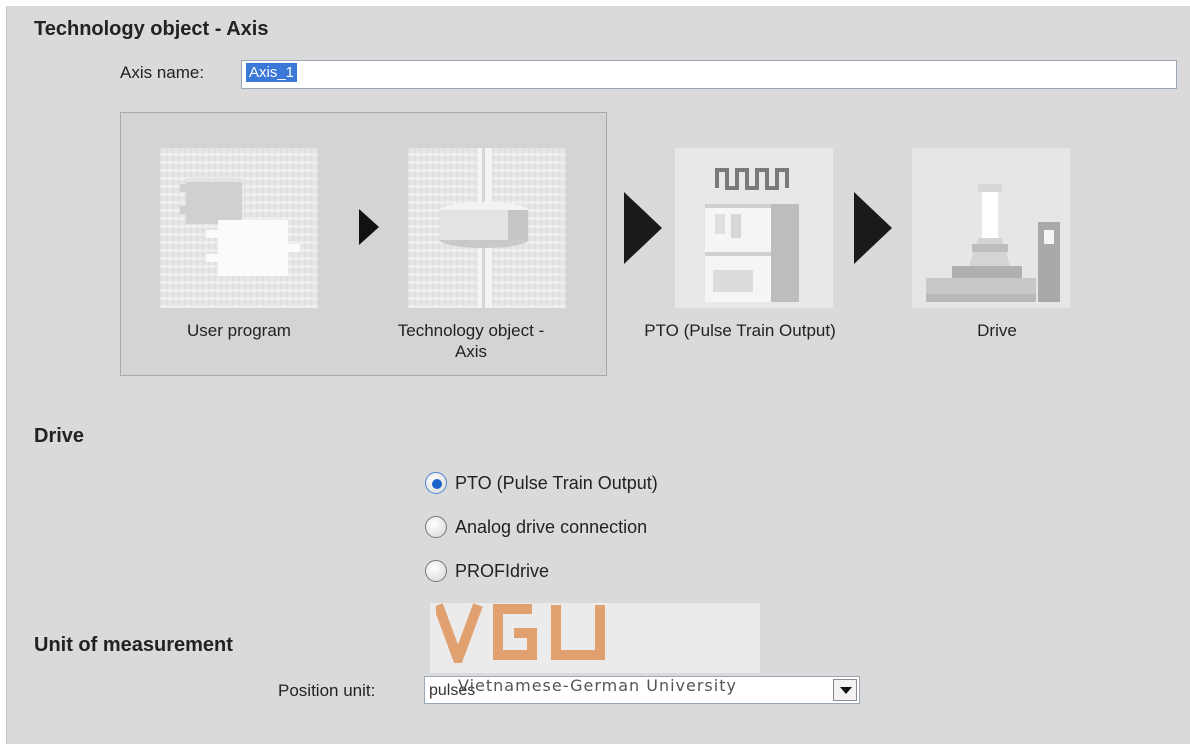  What do you see at coordinates (754, 228) in the screenshot?
I see `pto-icon` at bounding box center [754, 228].